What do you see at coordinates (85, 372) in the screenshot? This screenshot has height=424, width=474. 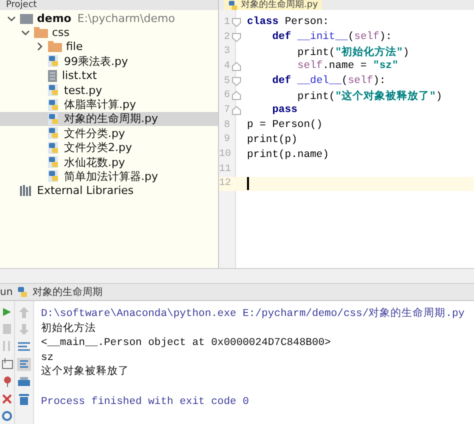 I see `console-line: 这个对象被释放了` at bounding box center [85, 372].